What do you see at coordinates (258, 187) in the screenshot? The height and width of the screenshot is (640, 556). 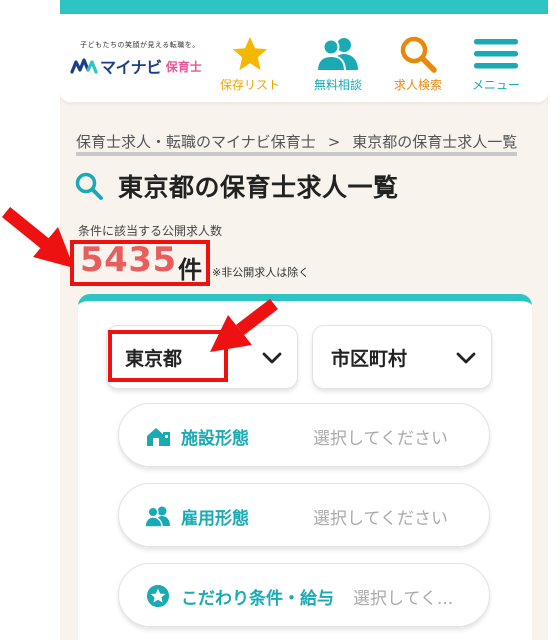 I see `page-title: 東京都の保育士求人一覧` at bounding box center [258, 187].